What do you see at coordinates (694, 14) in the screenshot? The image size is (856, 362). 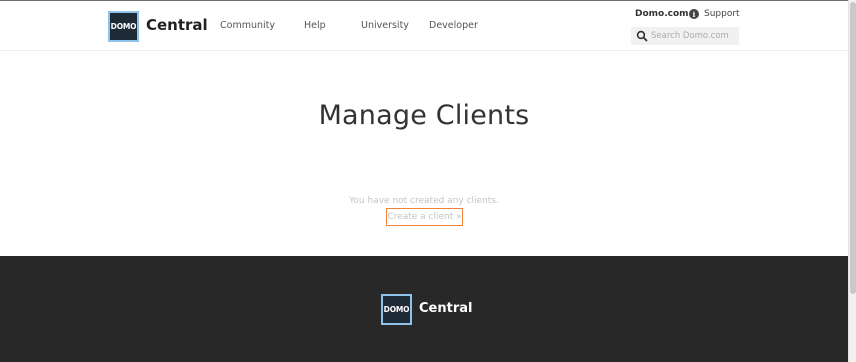 I see `info-icon: i` at bounding box center [694, 14].